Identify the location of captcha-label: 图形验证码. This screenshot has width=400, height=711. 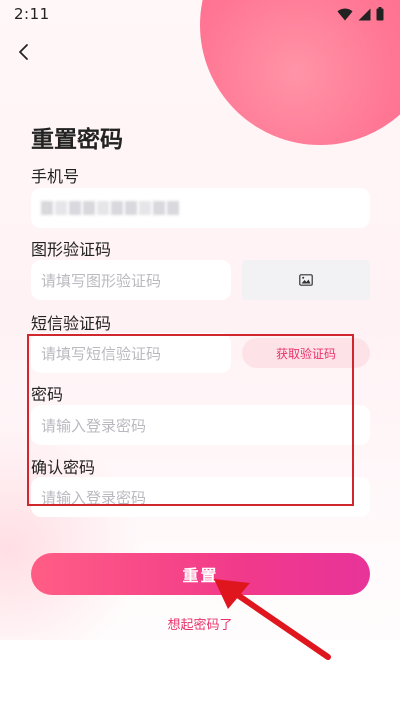
(71, 249).